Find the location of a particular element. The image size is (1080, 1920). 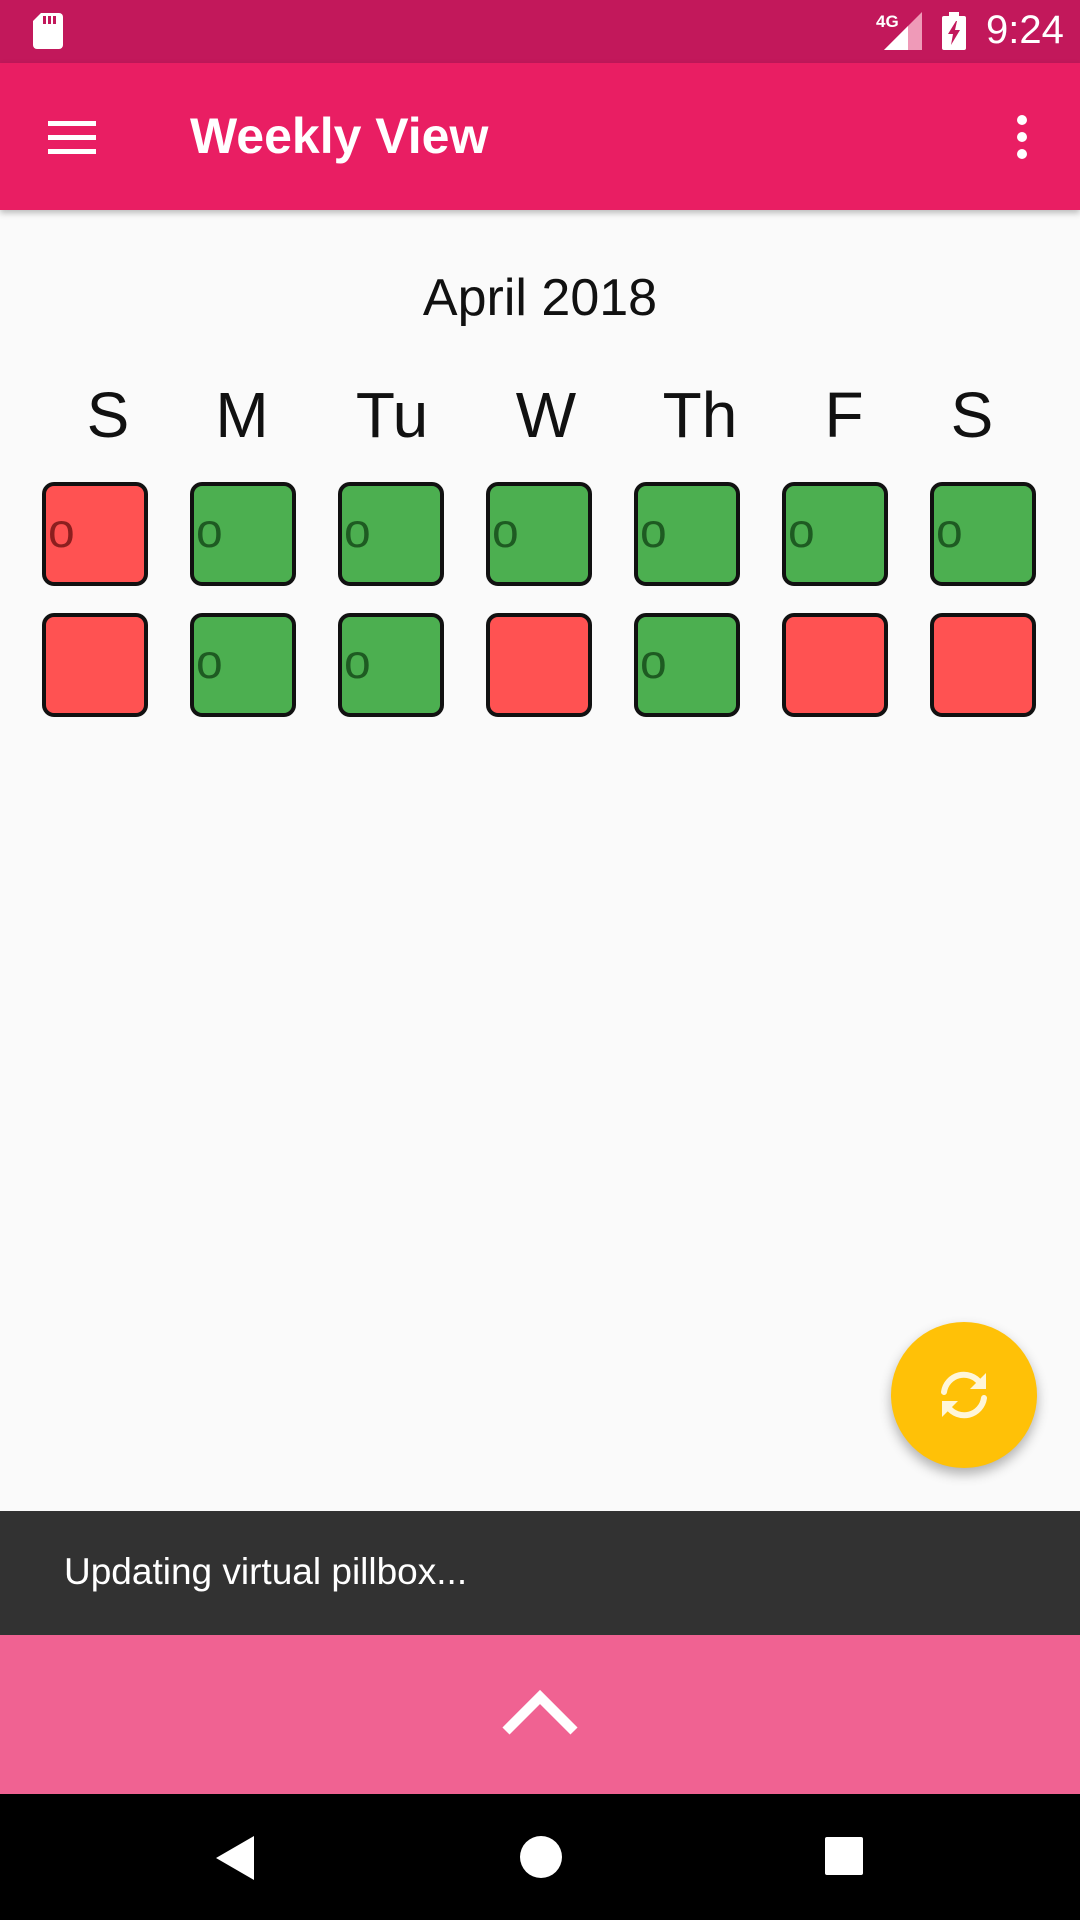

expand-panel-button is located at coordinates (540, 1714).